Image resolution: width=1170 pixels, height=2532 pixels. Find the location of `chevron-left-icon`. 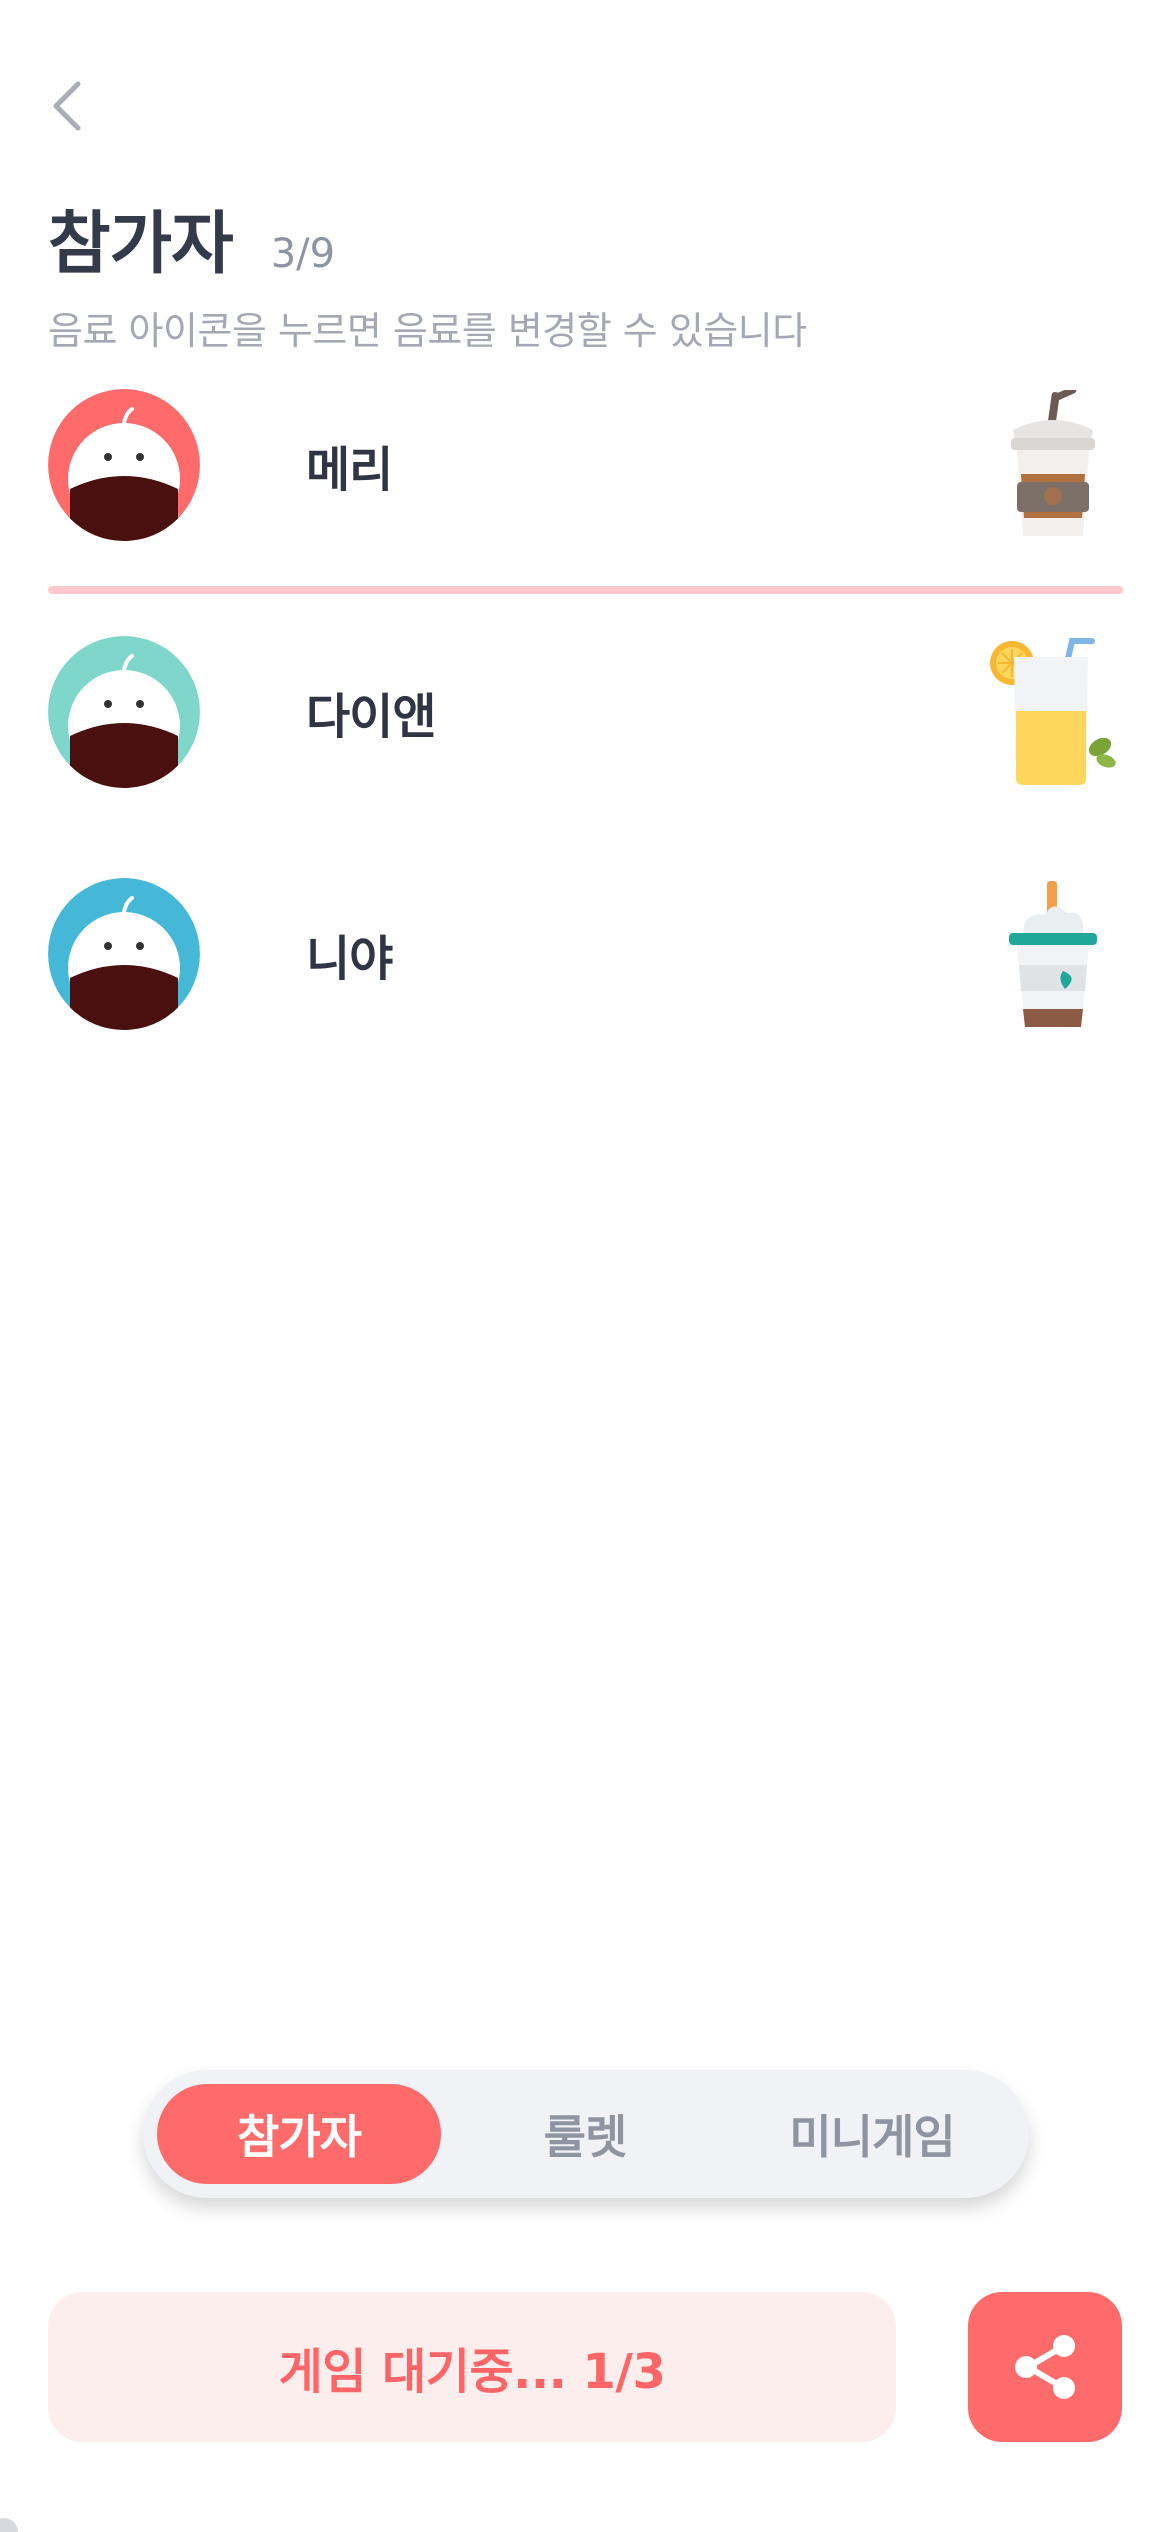

chevron-left-icon is located at coordinates (67, 106).